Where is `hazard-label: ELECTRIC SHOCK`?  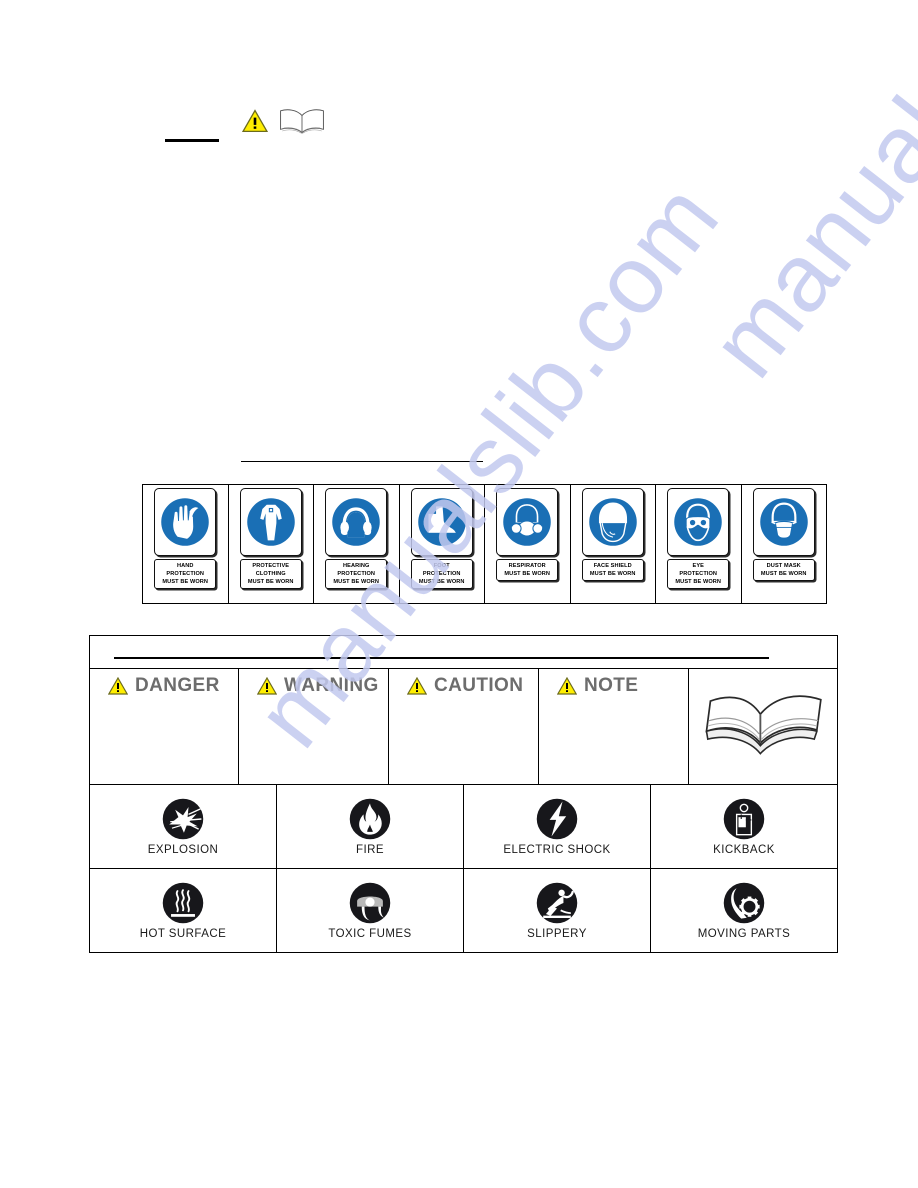 hazard-label: ELECTRIC SHOCK is located at coordinates (557, 850).